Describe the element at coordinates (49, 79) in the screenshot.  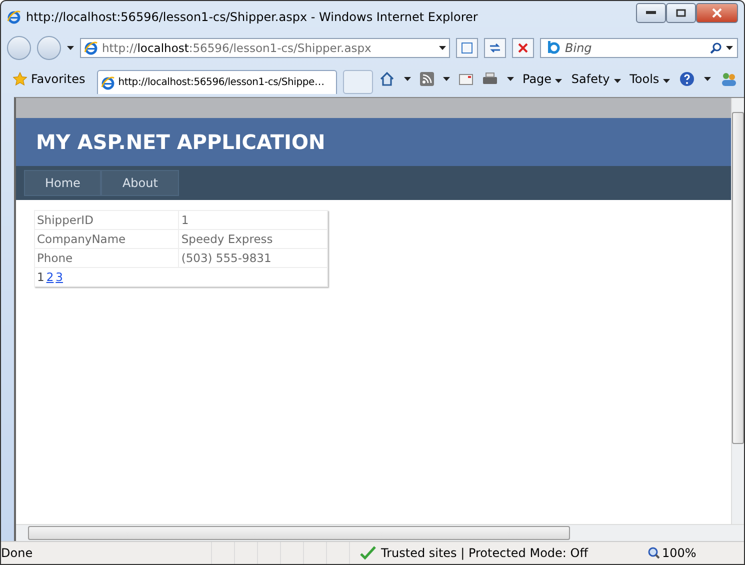
I see `favorites-button: Favorites` at that location.